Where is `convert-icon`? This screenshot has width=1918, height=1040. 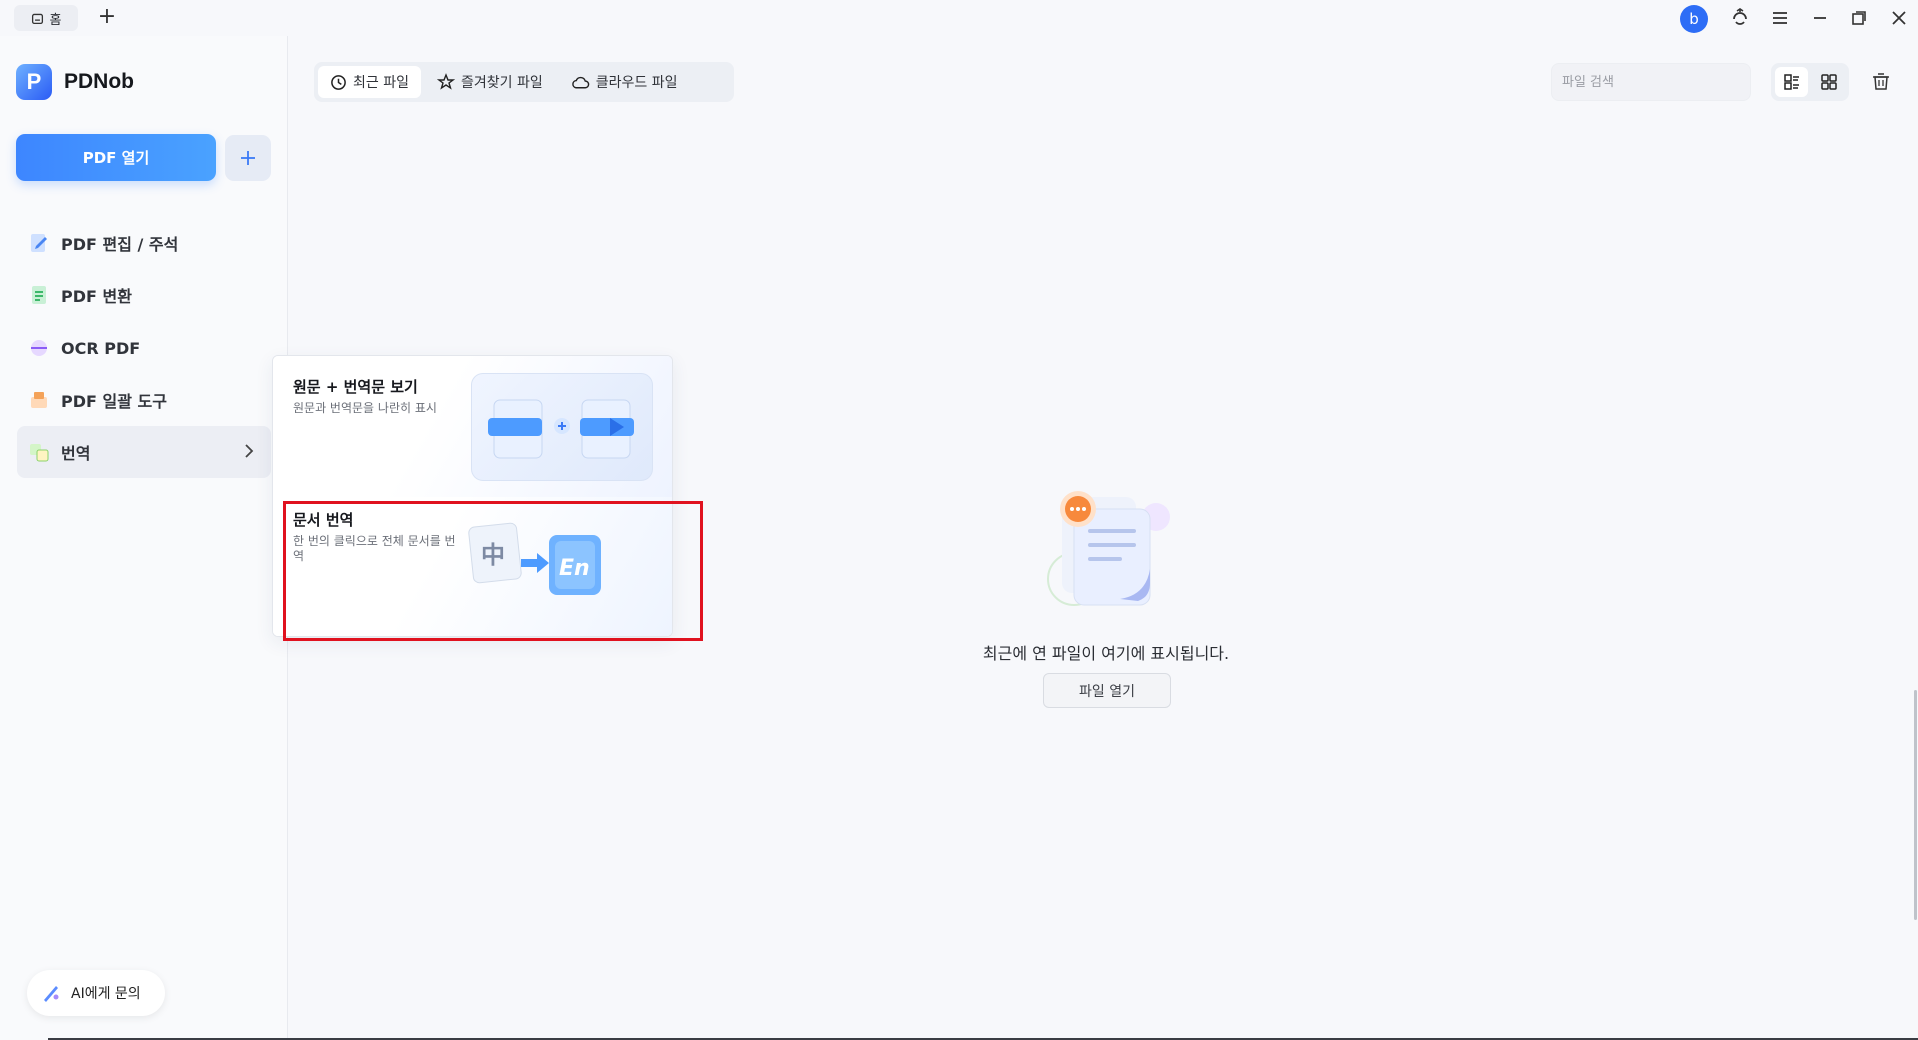 convert-icon is located at coordinates (39, 295).